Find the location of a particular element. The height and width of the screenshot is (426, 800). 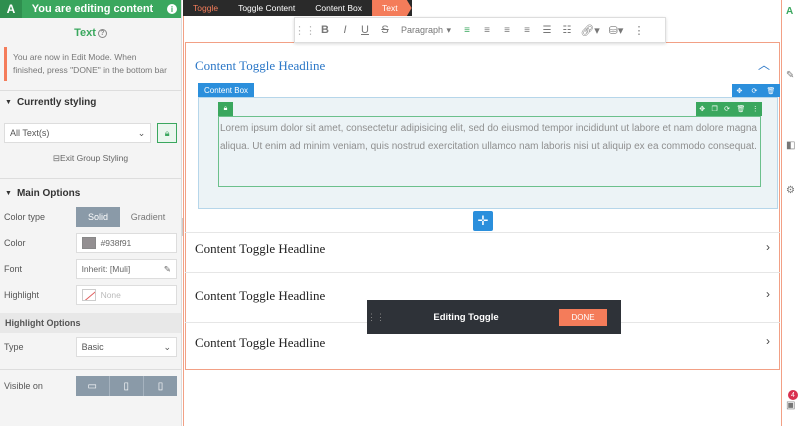

exit-group-styling-link: ⊟Exit Group Styling is located at coordinates (90, 158).